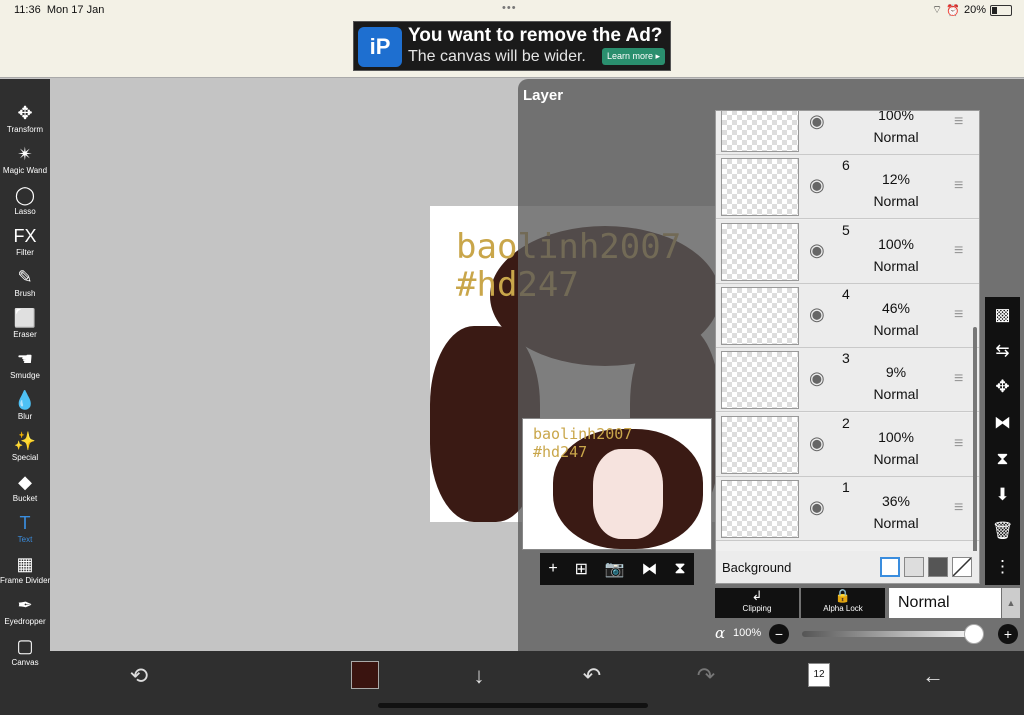 The image size is (1024, 715). Describe the element at coordinates (25, 605) in the screenshot. I see `eyedropper-icon: ✒` at that location.